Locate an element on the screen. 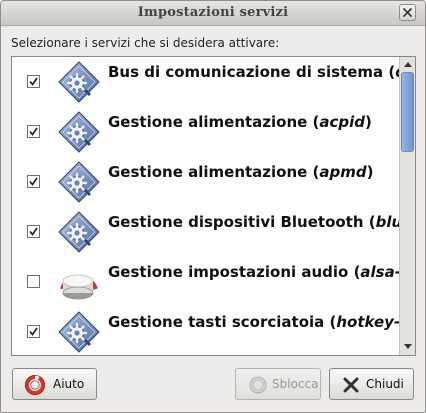 The height and width of the screenshot is (413, 426). service-label: Bus di comunicazione di sistema (dbus is located at coordinates (261, 72).